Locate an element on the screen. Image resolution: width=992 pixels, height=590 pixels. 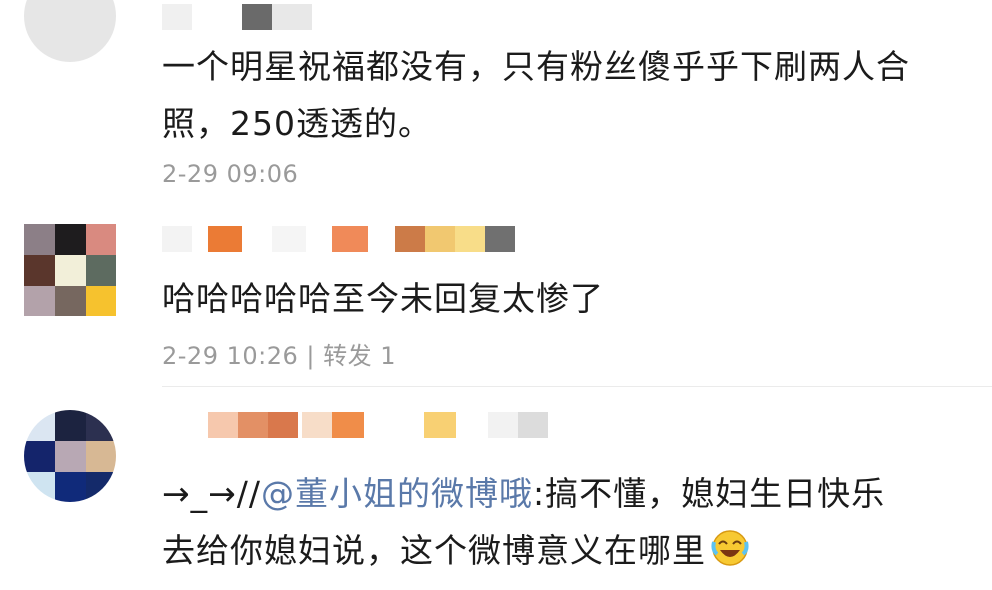
laugh-cry-icon is located at coordinates (730, 548).